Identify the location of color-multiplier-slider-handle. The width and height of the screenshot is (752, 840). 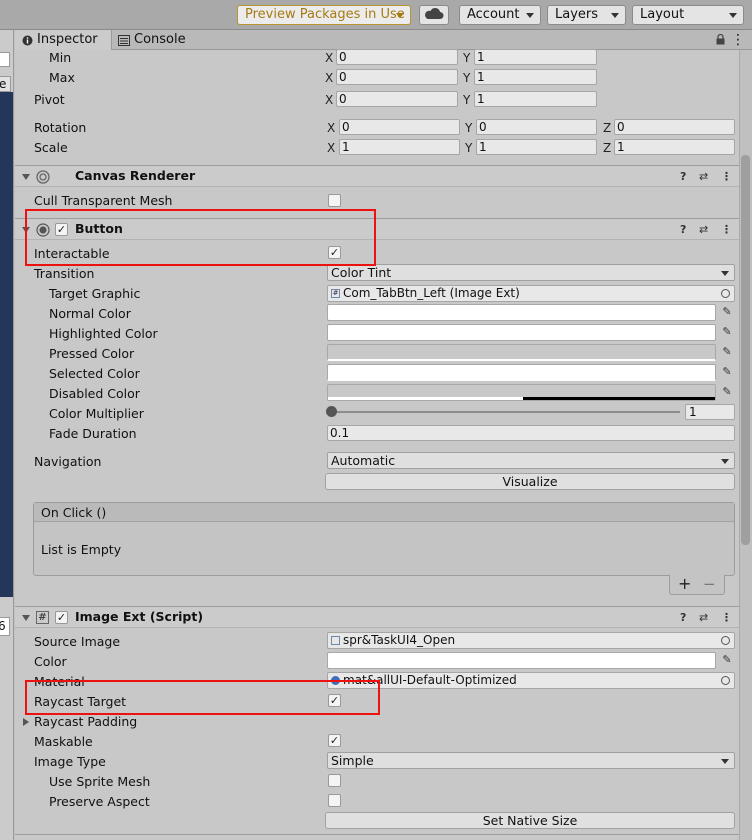
(331, 411).